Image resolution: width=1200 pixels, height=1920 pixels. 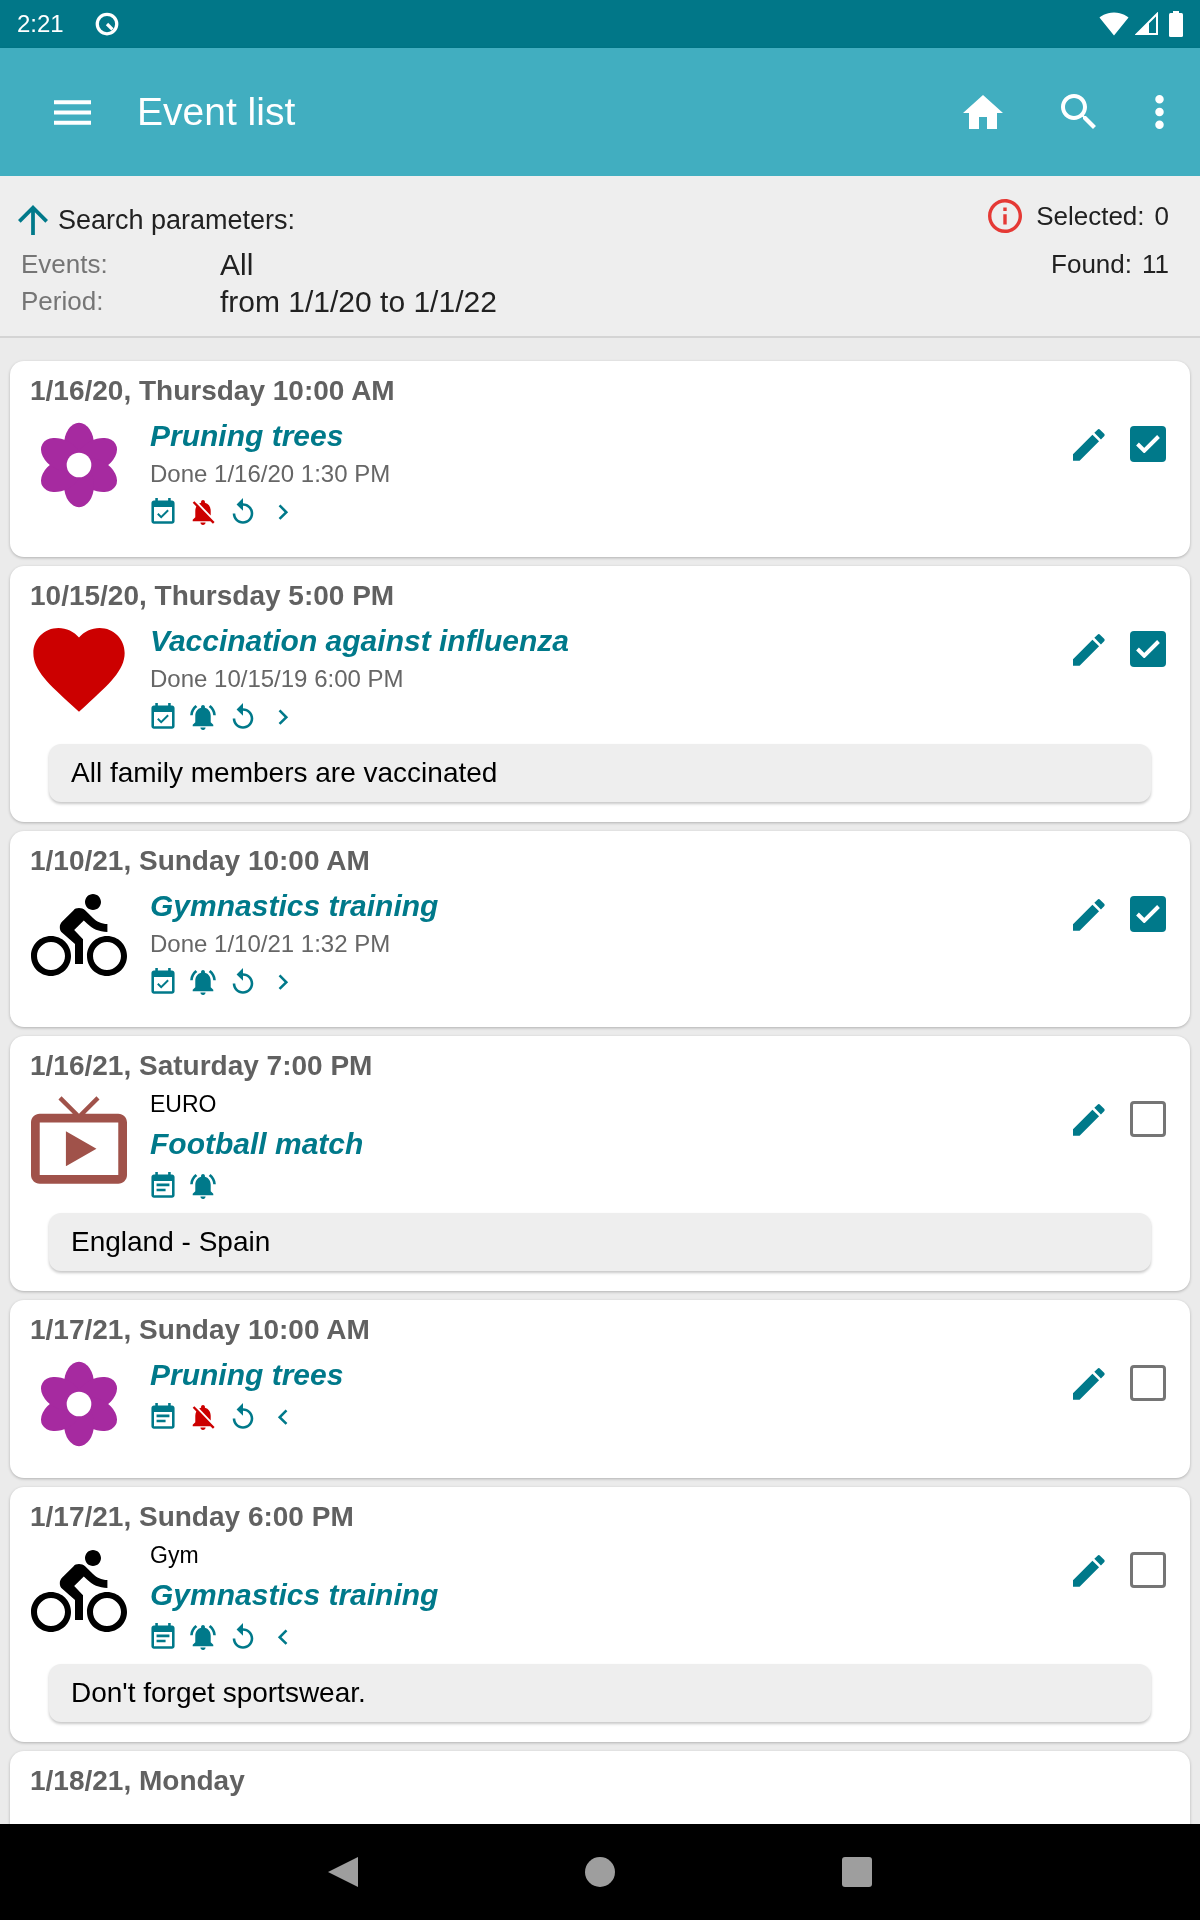 What do you see at coordinates (270, 474) in the screenshot?
I see `done-time: Done 1/16/20 1:30 PM` at bounding box center [270, 474].